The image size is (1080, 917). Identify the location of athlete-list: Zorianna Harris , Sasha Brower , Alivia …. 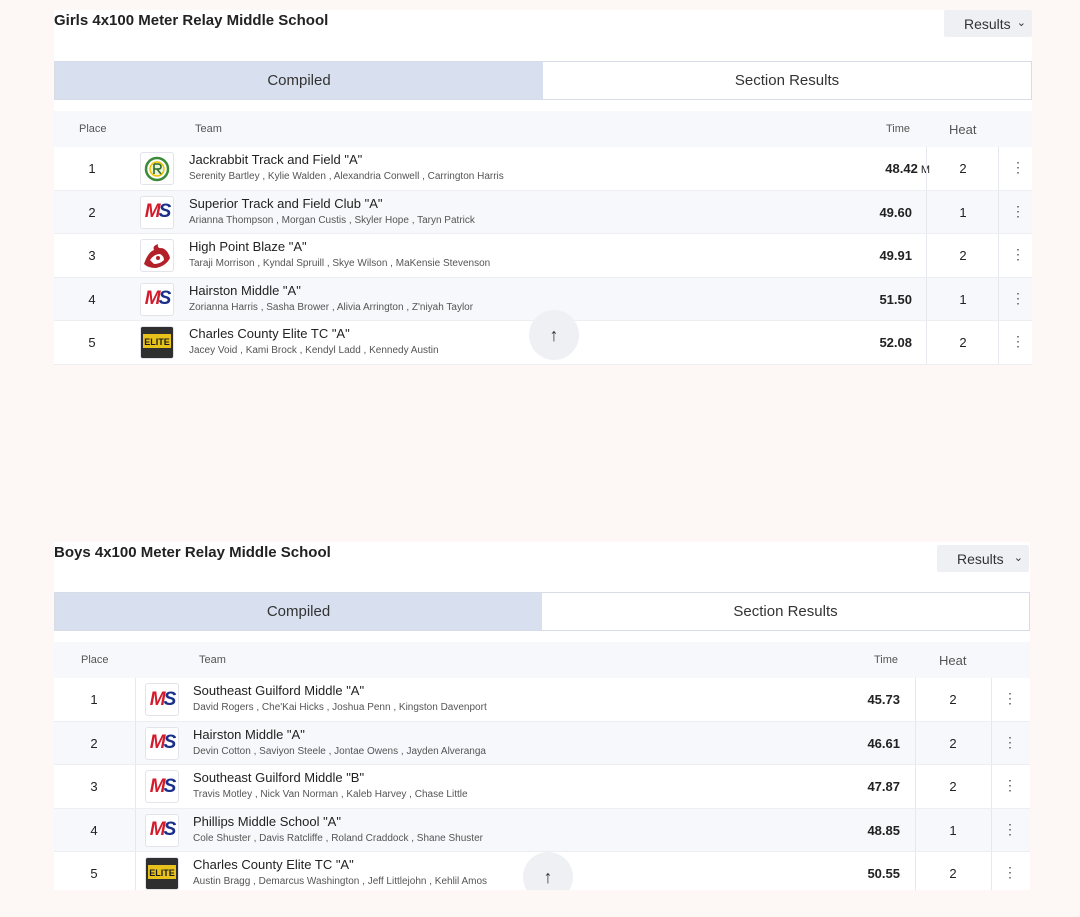
(331, 307).